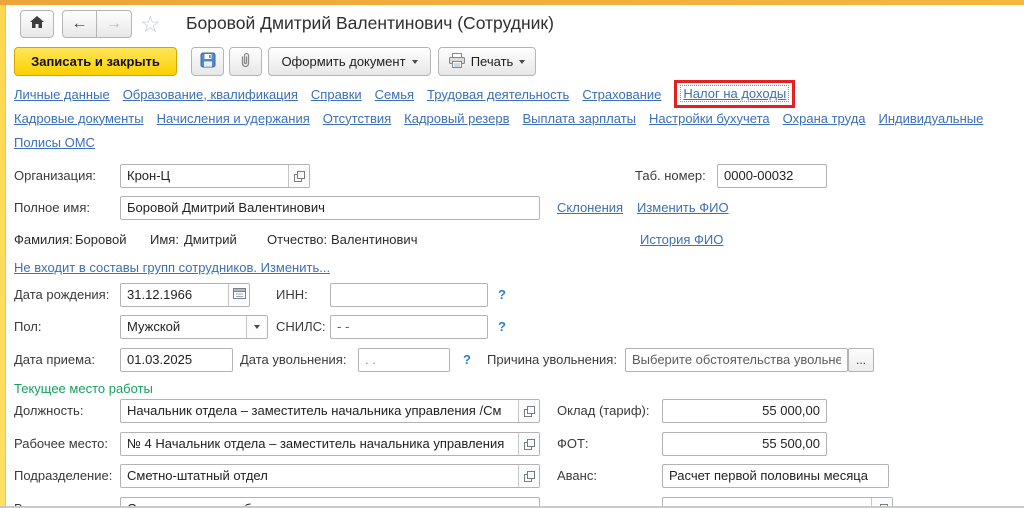 This screenshot has width=1024, height=508. I want to click on tab-individual: Индивидуальные, so click(931, 118).